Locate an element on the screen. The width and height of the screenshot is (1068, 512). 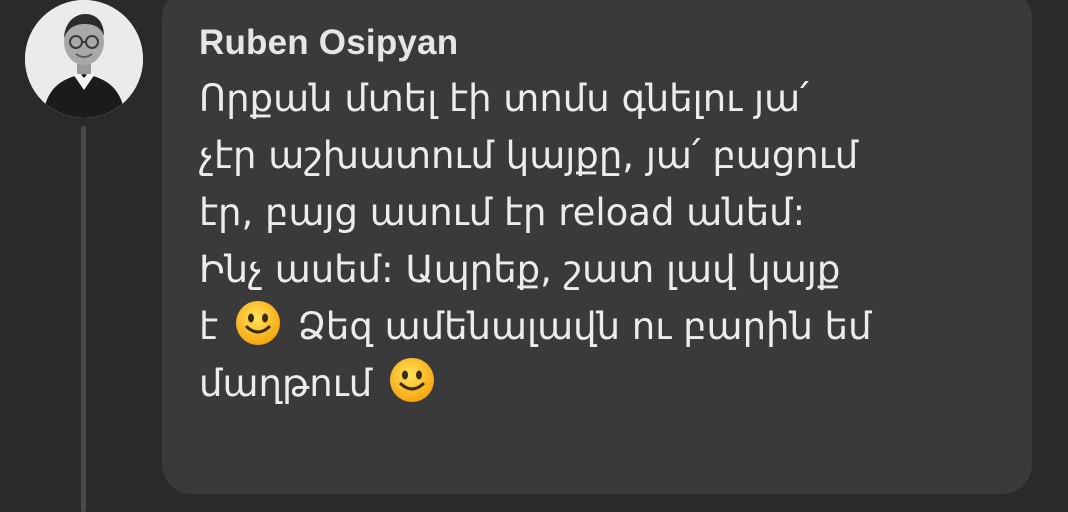
comment-line-2: չէր աշխատում կայքը, յա՛ բացում is located at coordinates (529, 155).